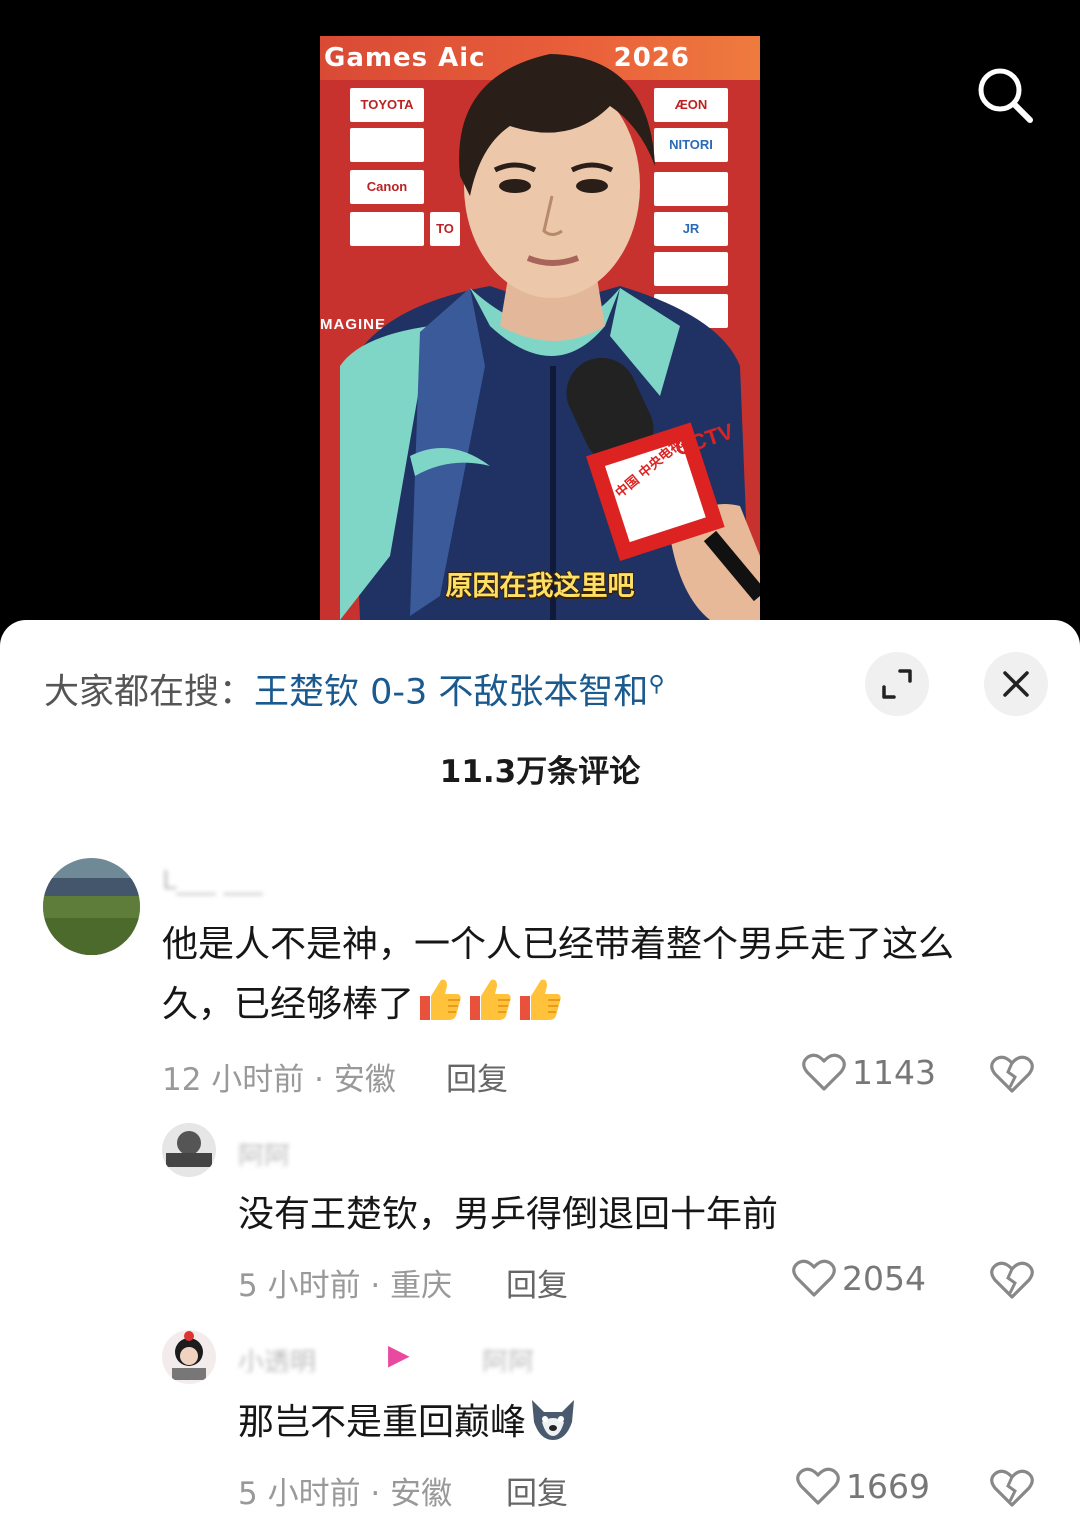 Image resolution: width=1080 pixels, height=1537 pixels. I want to click on comment-count: 11.3万条评论, so click(540, 772).